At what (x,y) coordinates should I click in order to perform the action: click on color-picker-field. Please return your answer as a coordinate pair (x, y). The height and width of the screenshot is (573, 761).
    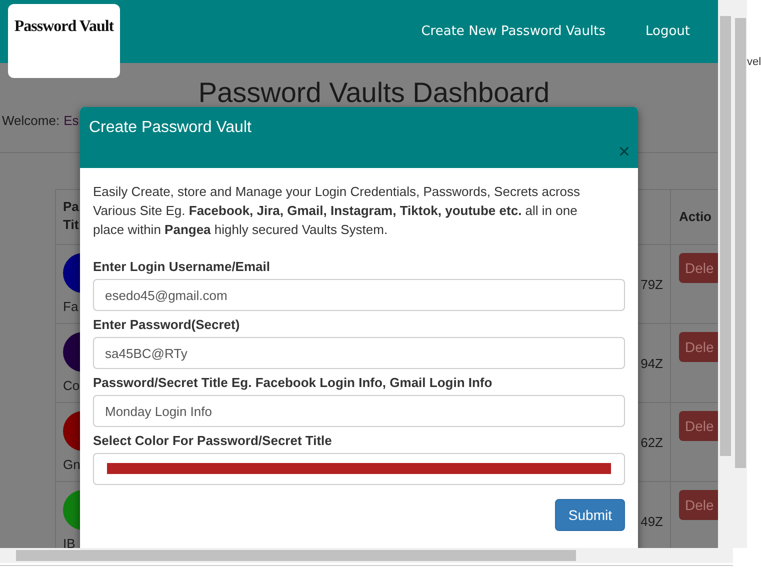
    Looking at the image, I should click on (359, 469).